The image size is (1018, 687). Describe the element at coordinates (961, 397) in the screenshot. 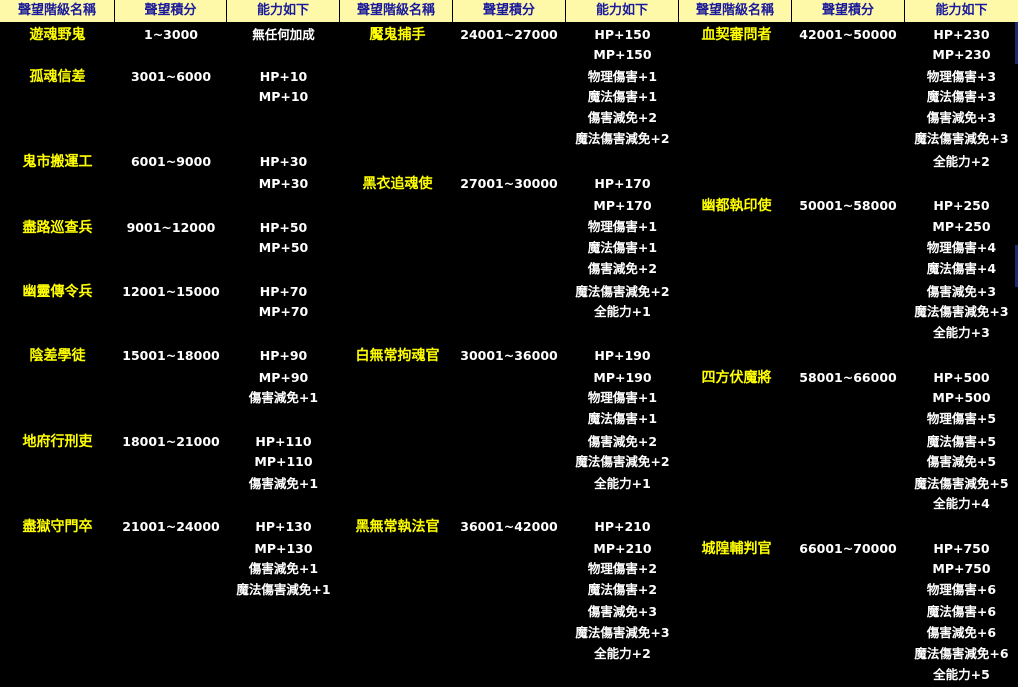

I see `ability-item: MP+500` at that location.